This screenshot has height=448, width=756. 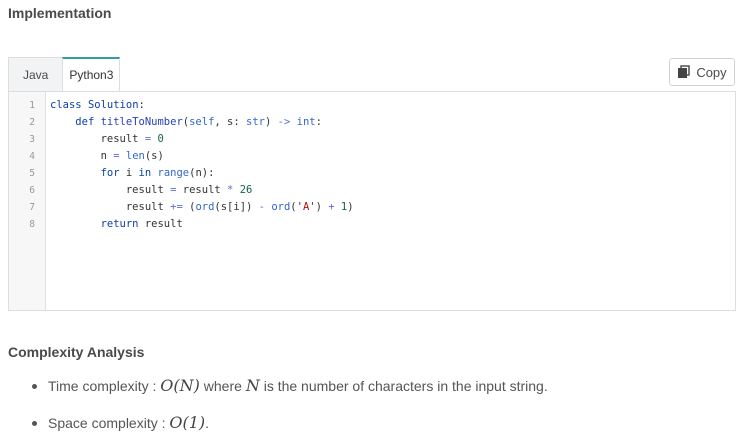 I want to click on code-line: result = 0, so click(x=107, y=139).